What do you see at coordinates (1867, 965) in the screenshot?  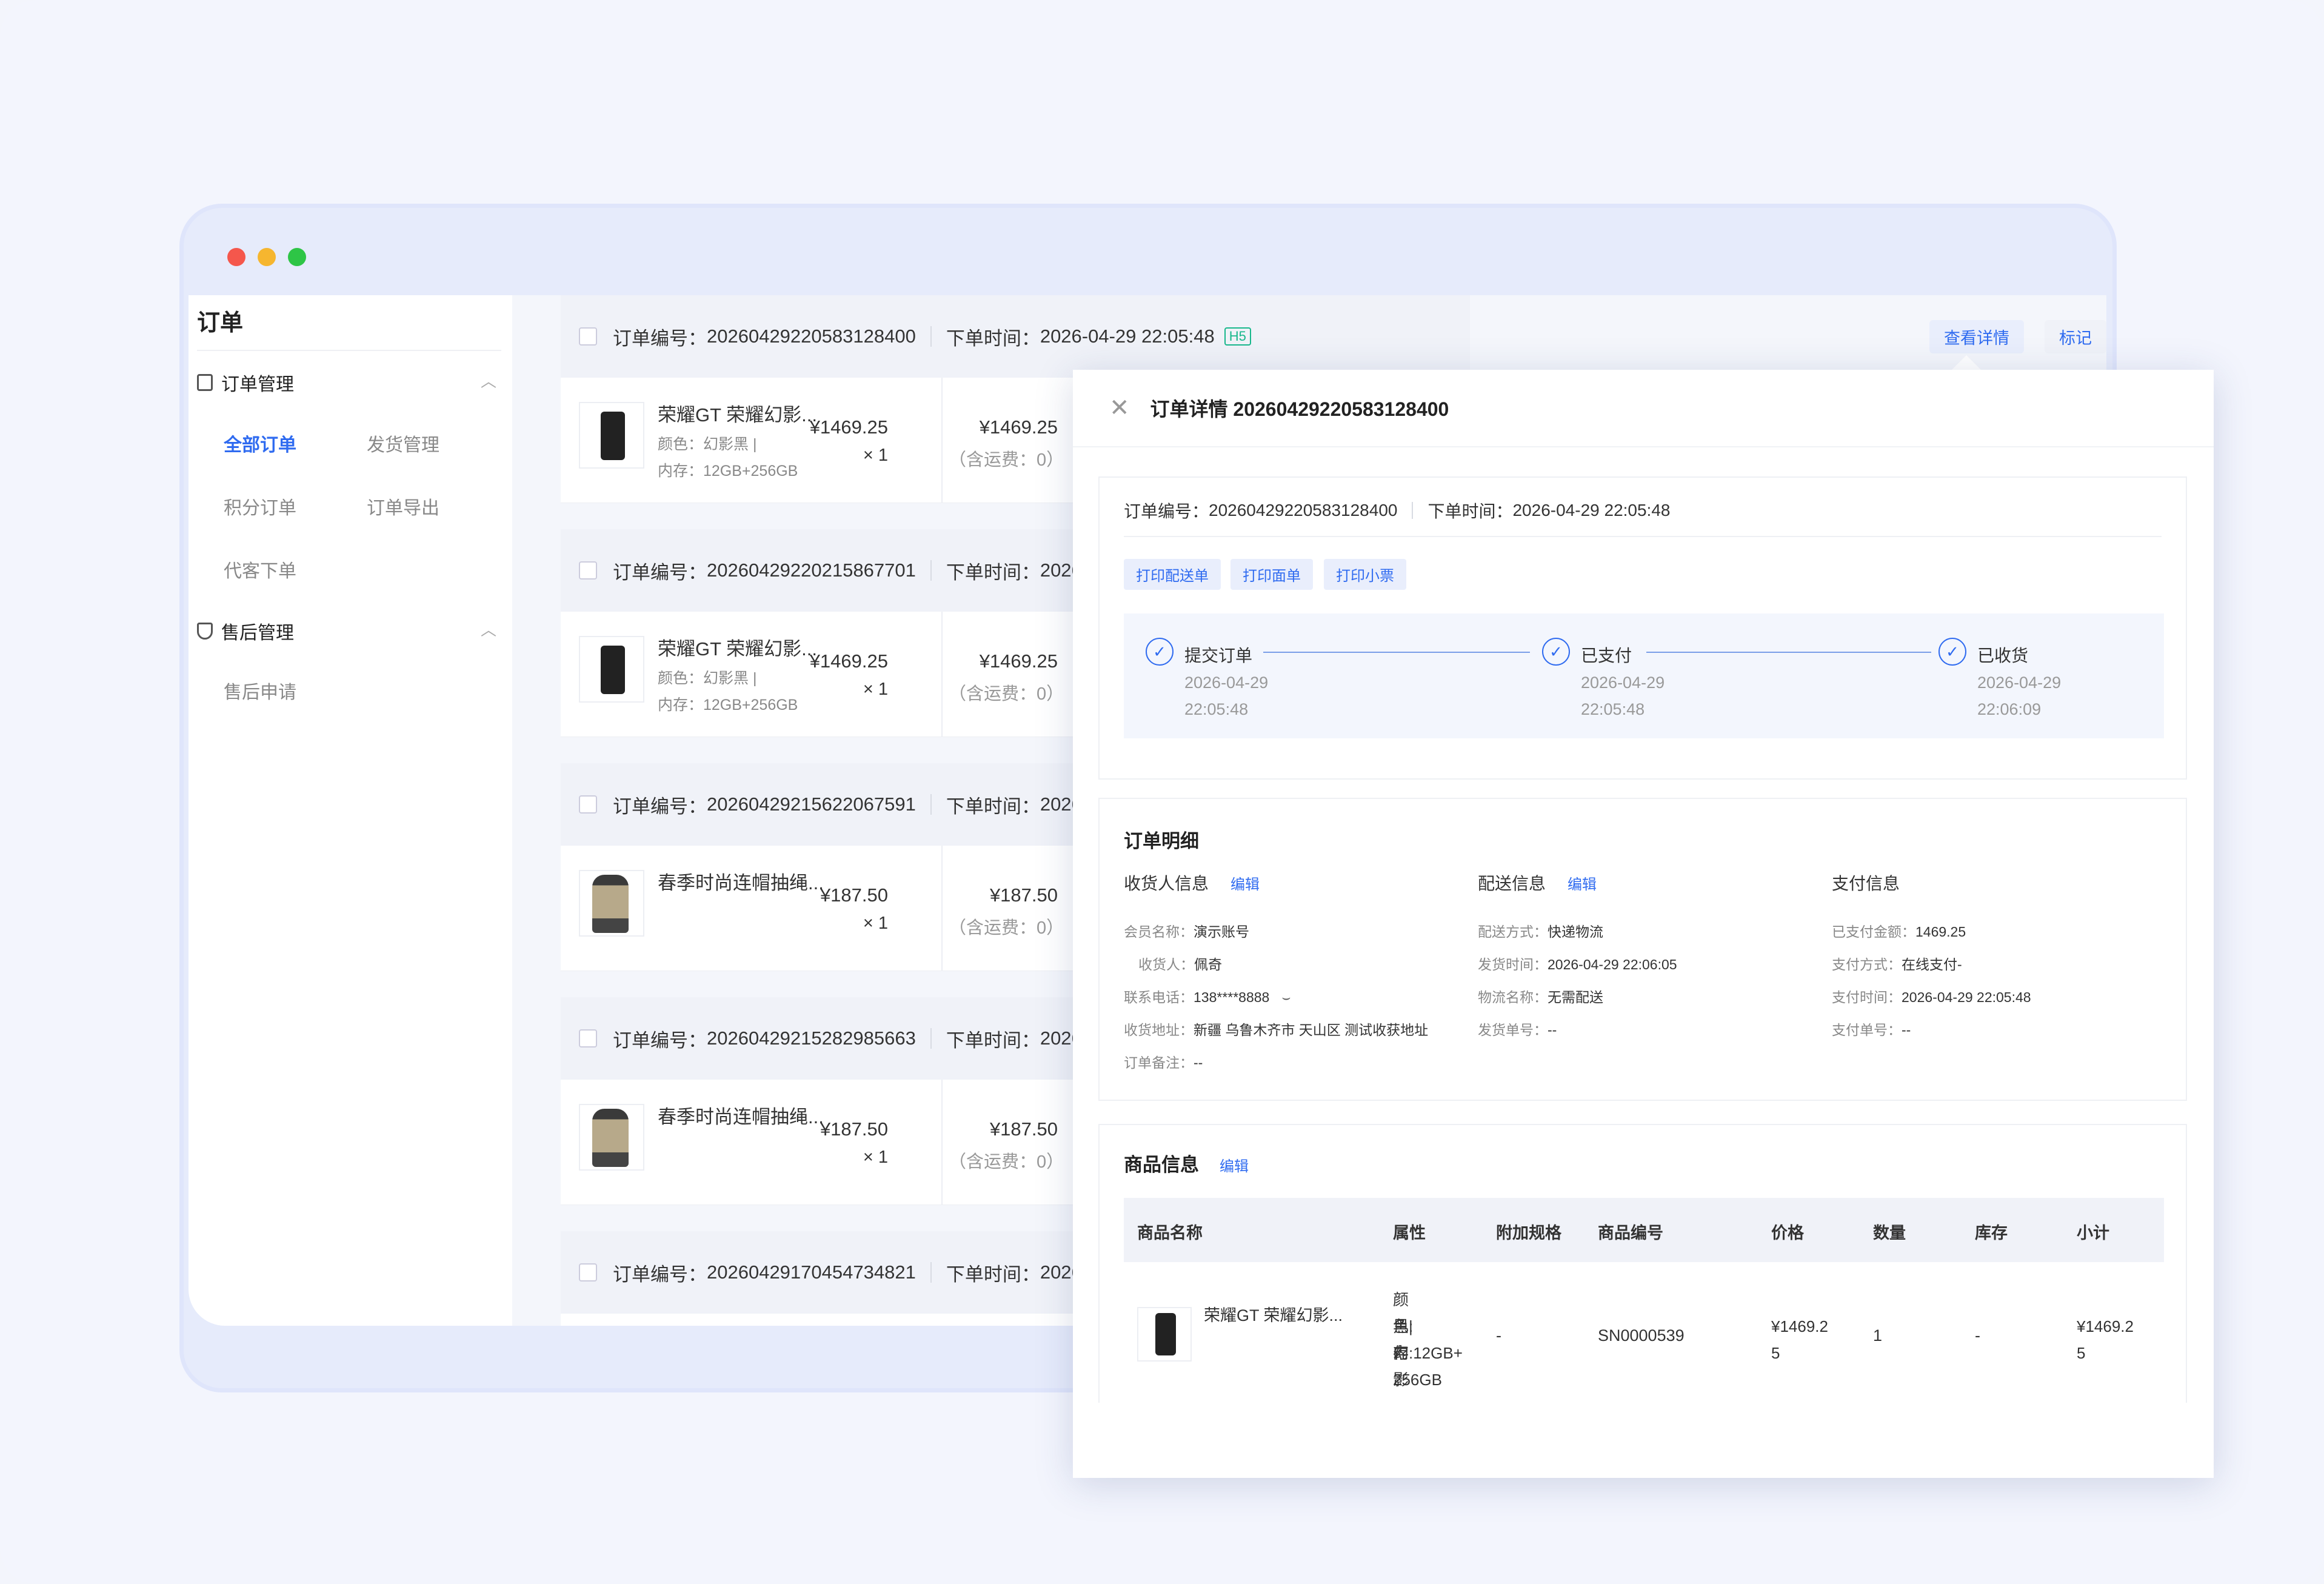 I see `field-label: 支付方式：` at bounding box center [1867, 965].